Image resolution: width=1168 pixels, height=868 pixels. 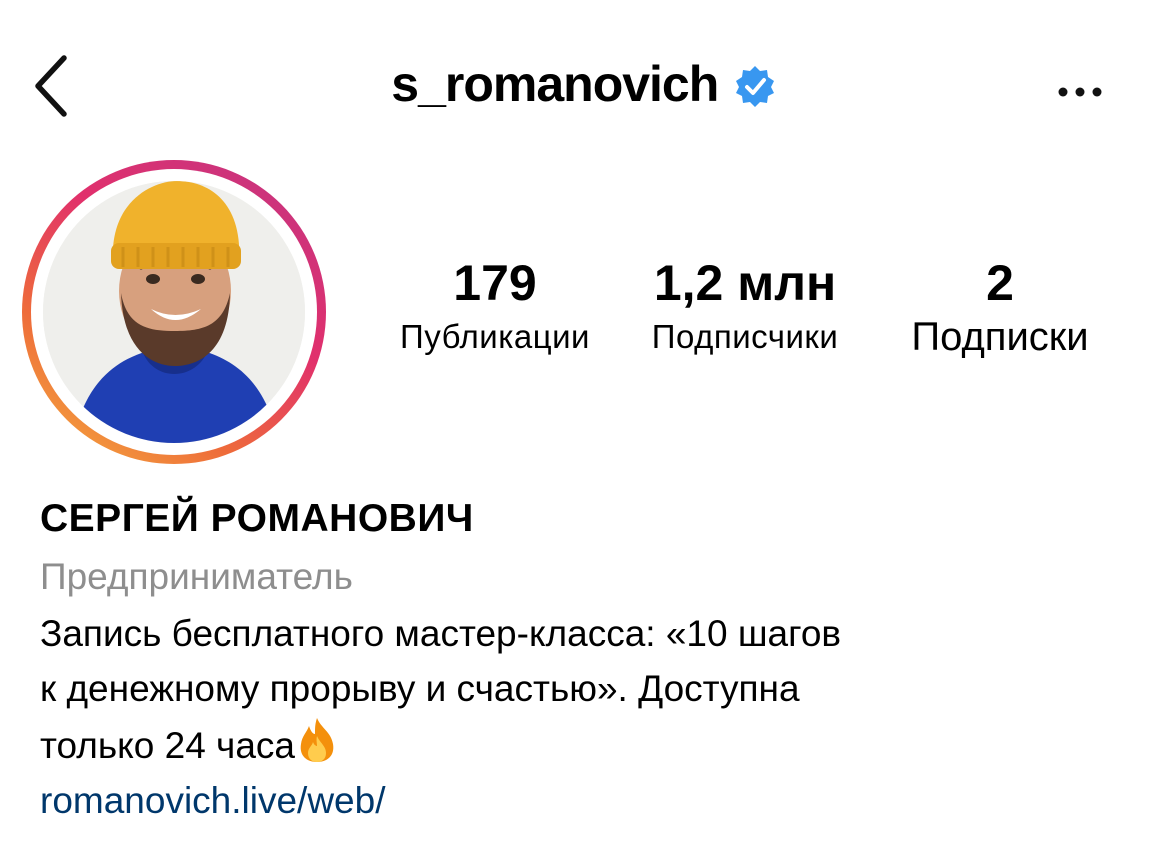 I want to click on stat-followers-label: Подписчики, so click(x=745, y=336).